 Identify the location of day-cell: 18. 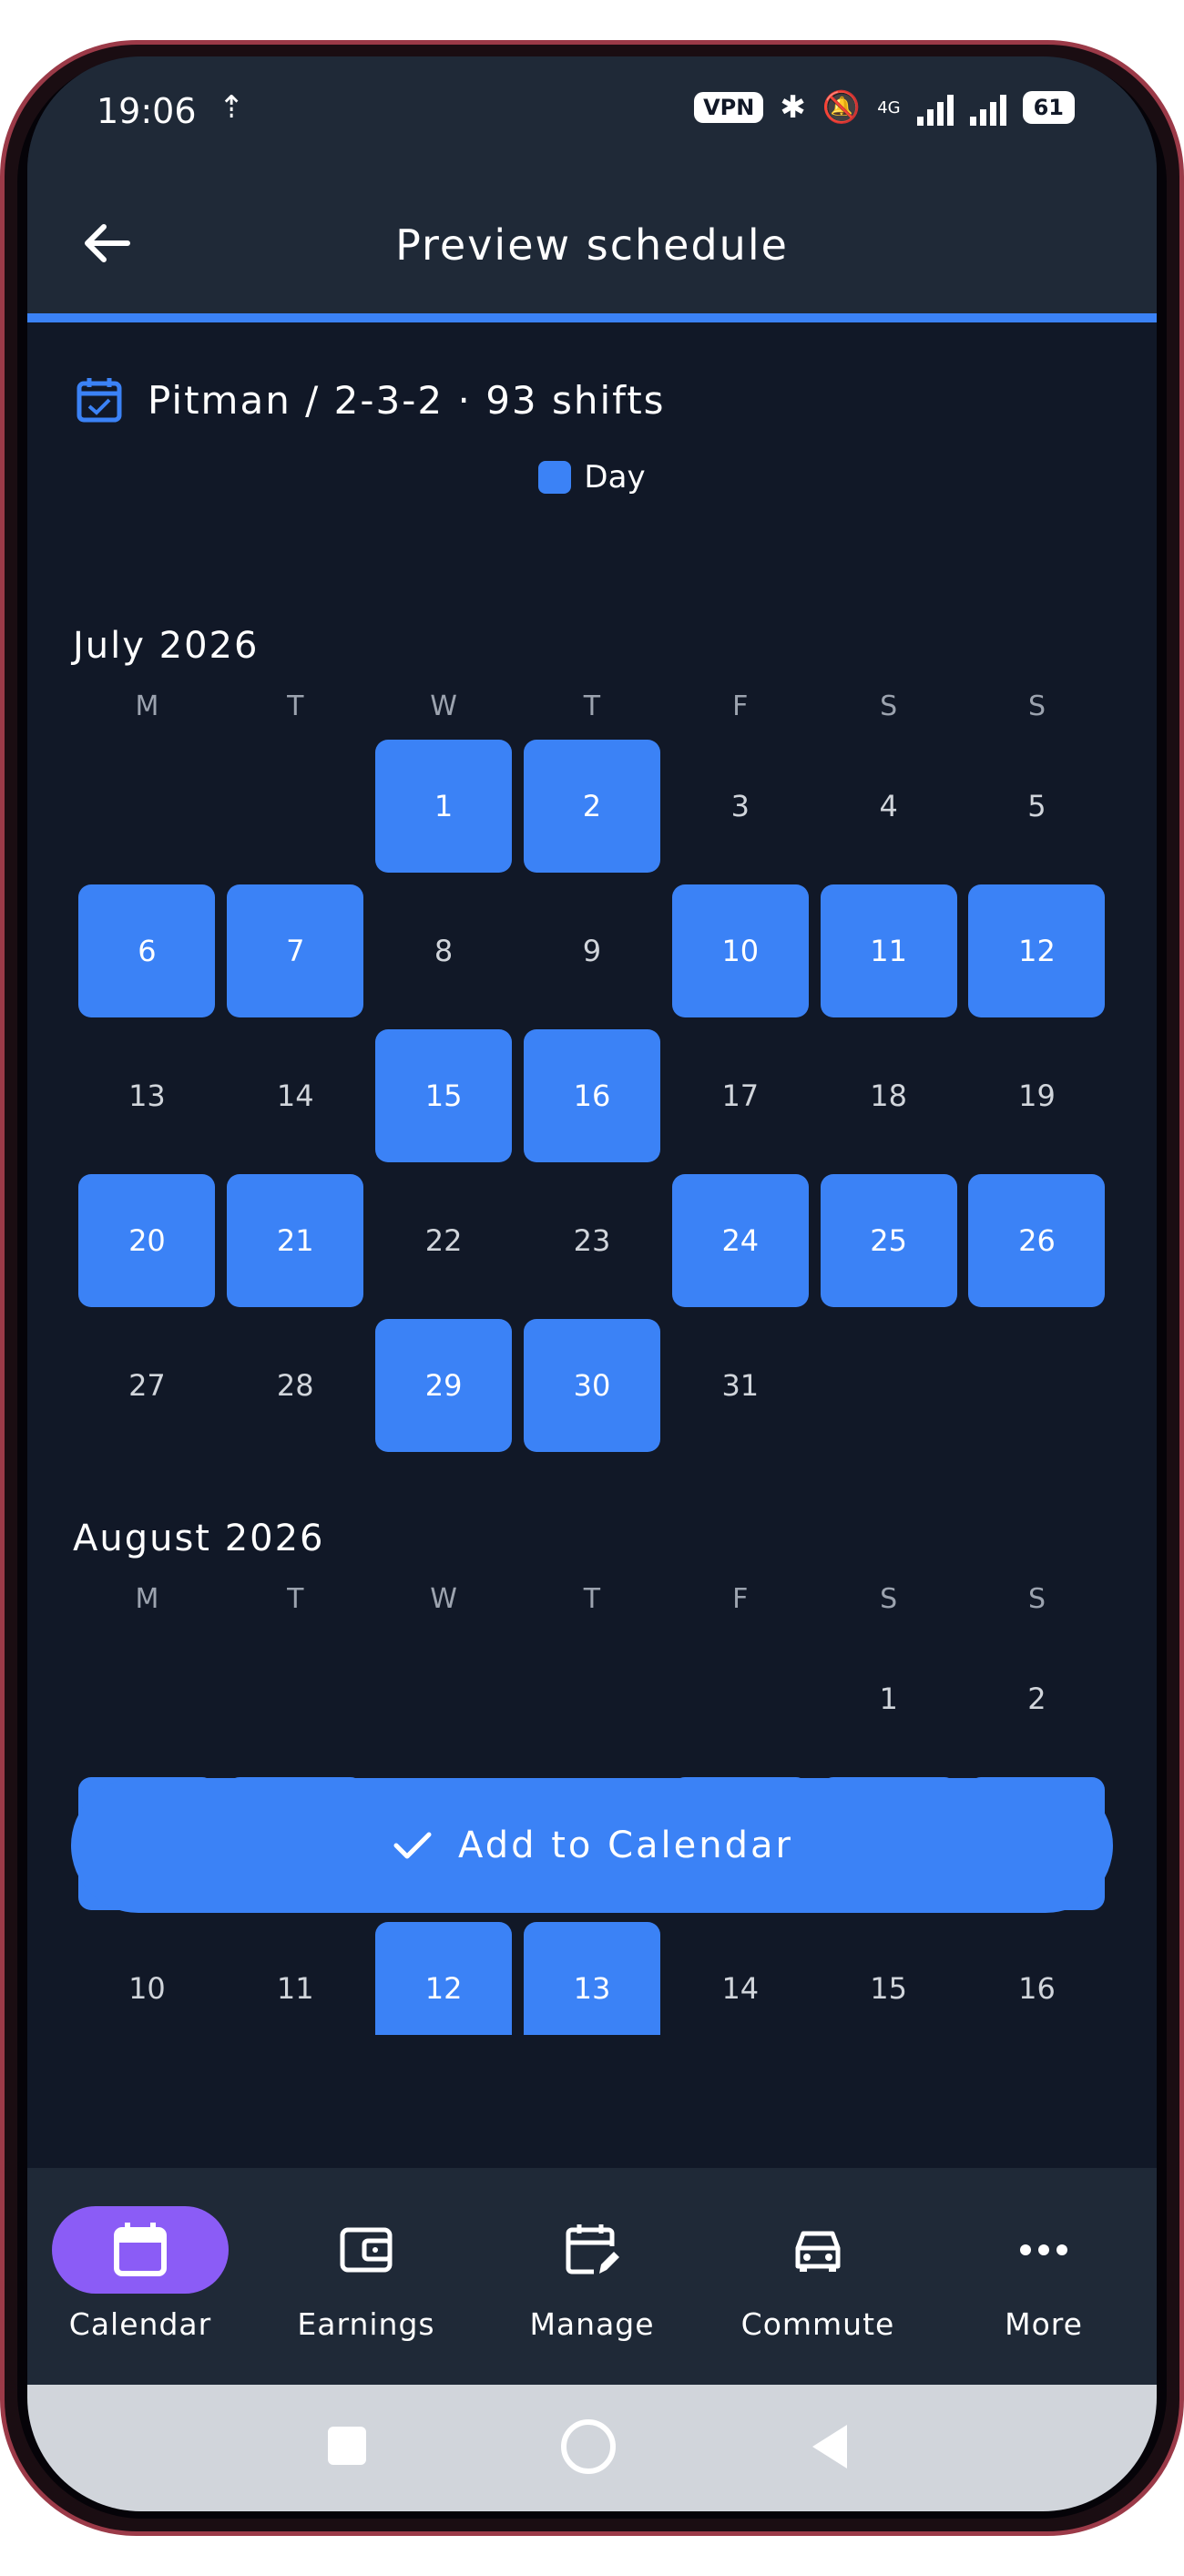
(889, 1095).